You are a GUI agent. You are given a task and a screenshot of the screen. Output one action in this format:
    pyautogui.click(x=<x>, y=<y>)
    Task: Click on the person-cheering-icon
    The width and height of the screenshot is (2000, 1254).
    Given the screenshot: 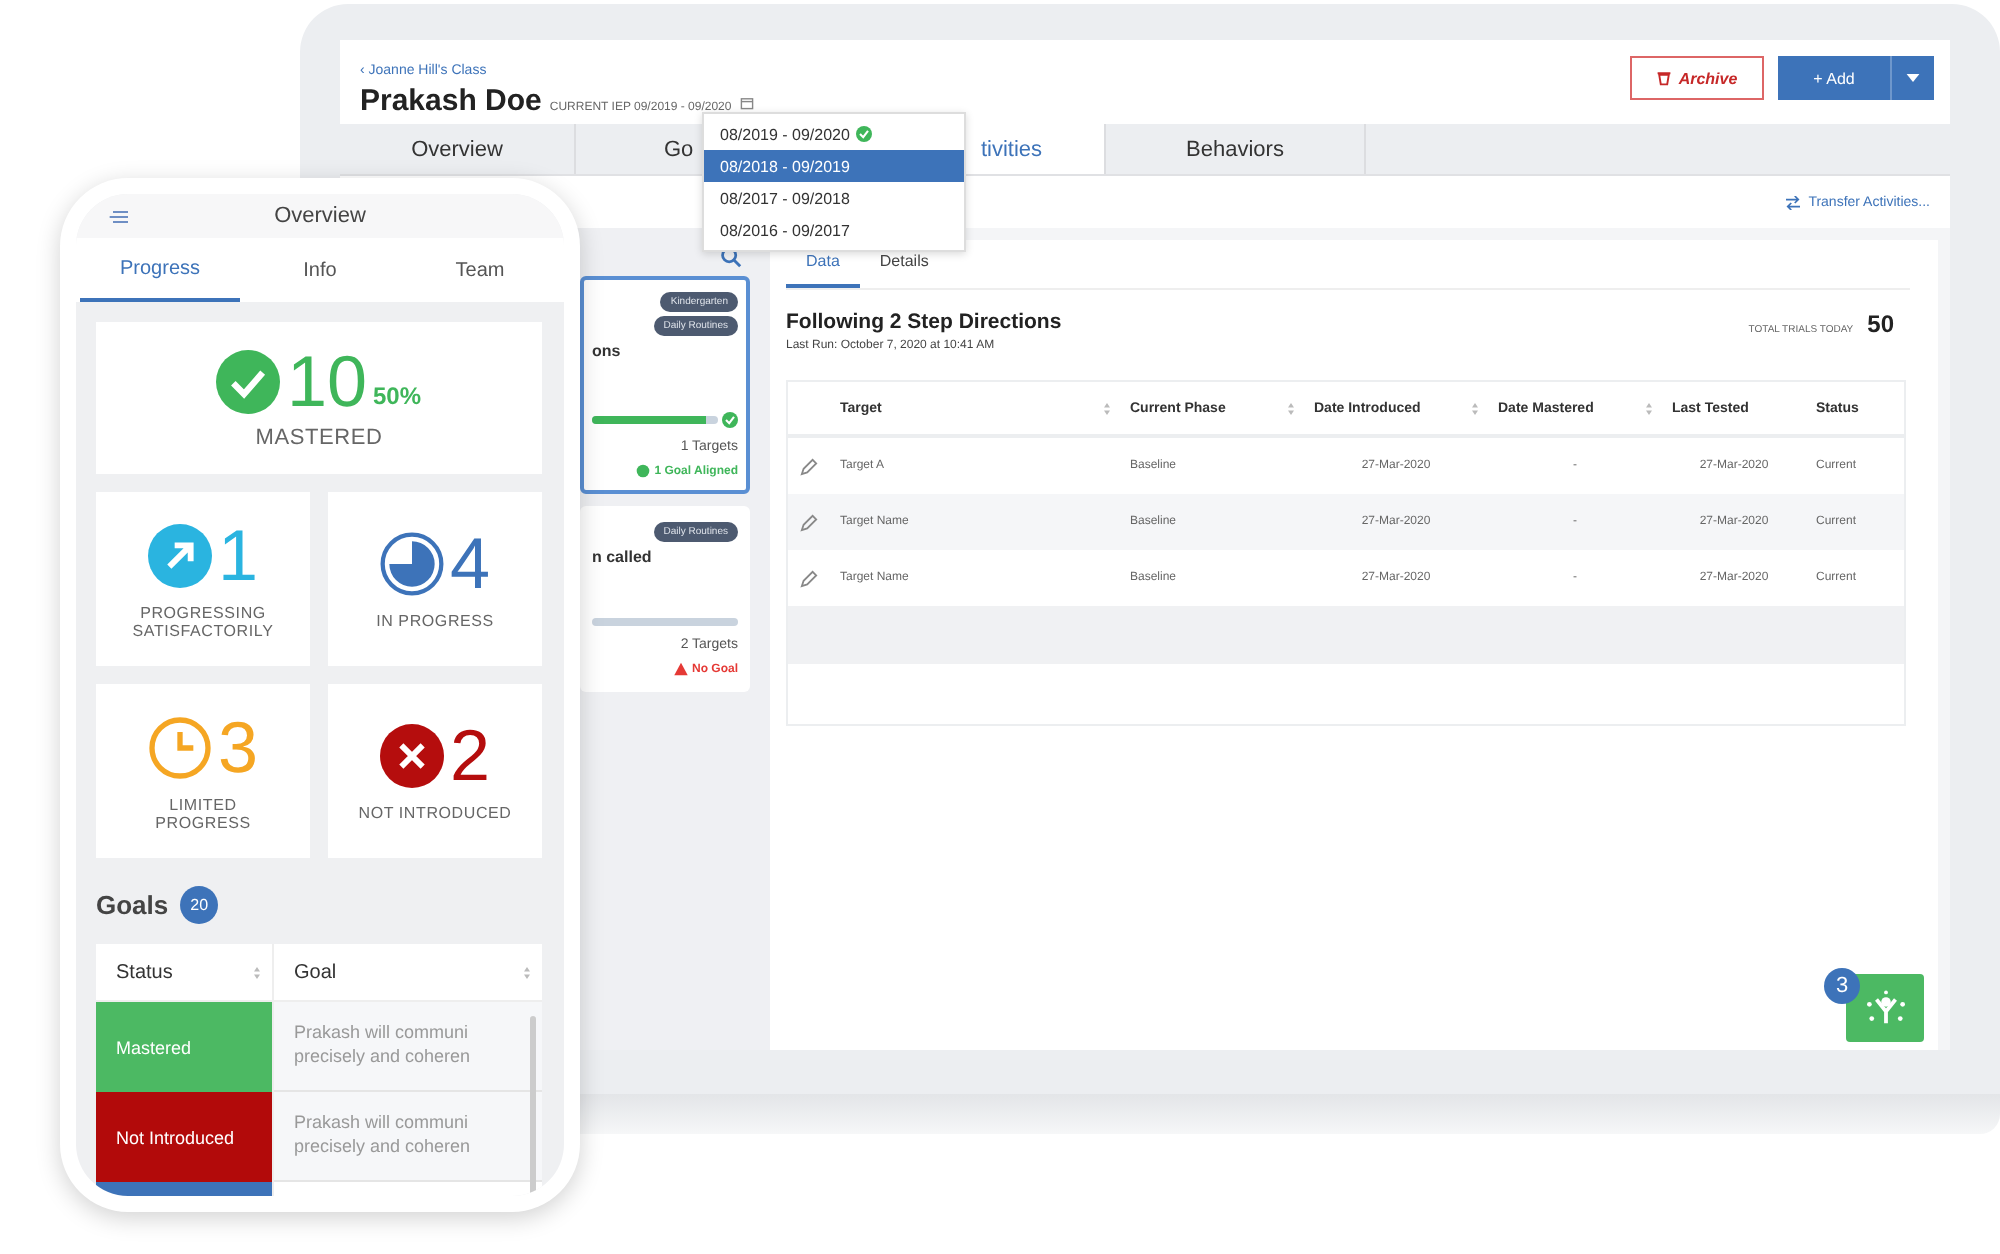 What is the action you would take?
    pyautogui.click(x=1885, y=1008)
    